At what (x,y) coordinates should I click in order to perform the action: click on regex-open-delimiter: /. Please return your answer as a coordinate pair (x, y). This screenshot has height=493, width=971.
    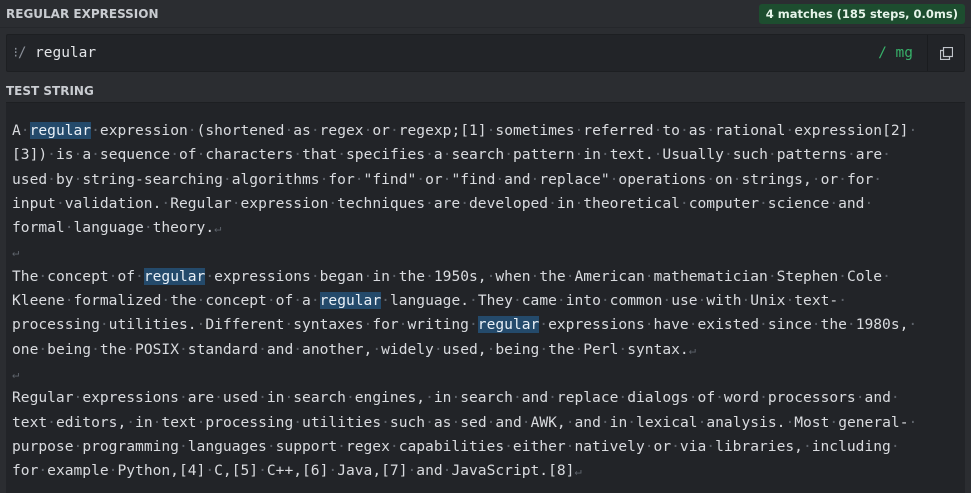
    Looking at the image, I should click on (22, 53).